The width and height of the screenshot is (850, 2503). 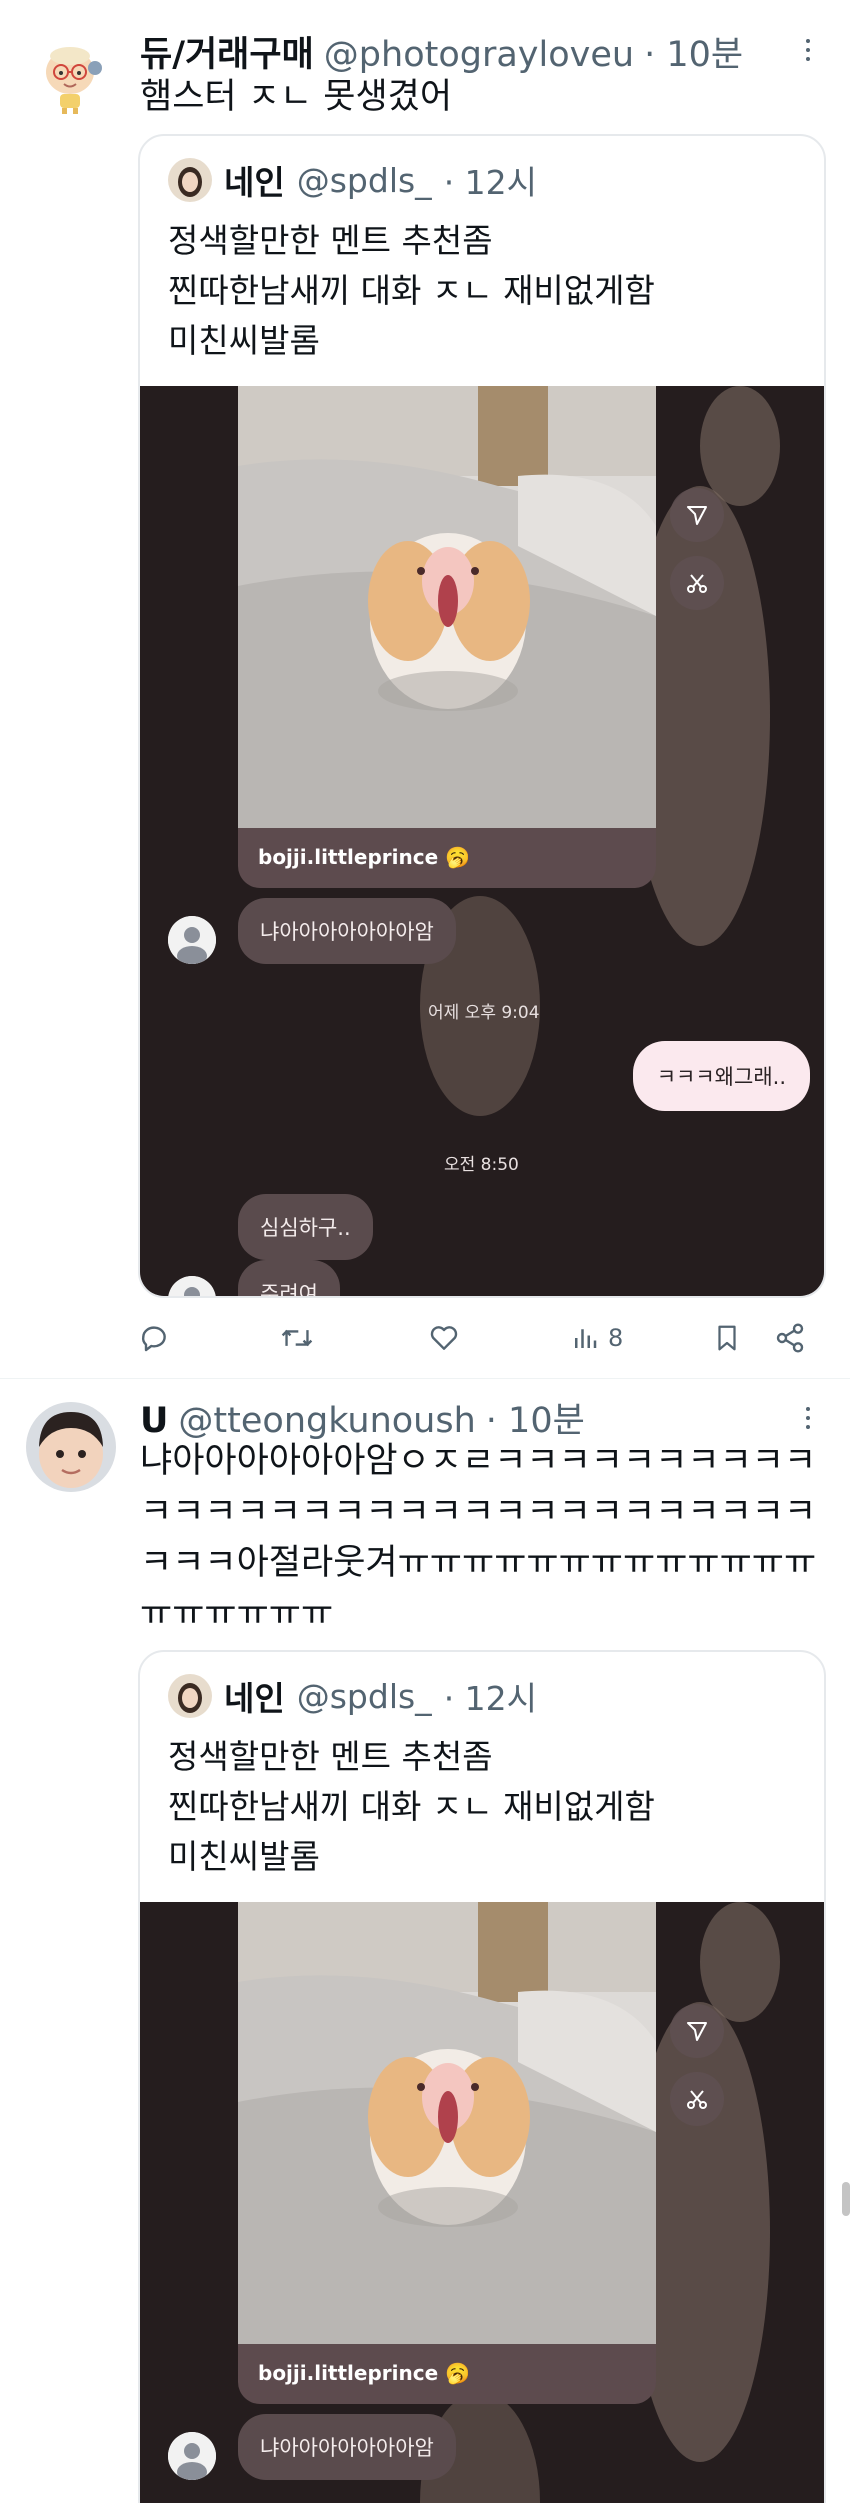 I want to click on tweet1-avatar, so click(x=70, y=76).